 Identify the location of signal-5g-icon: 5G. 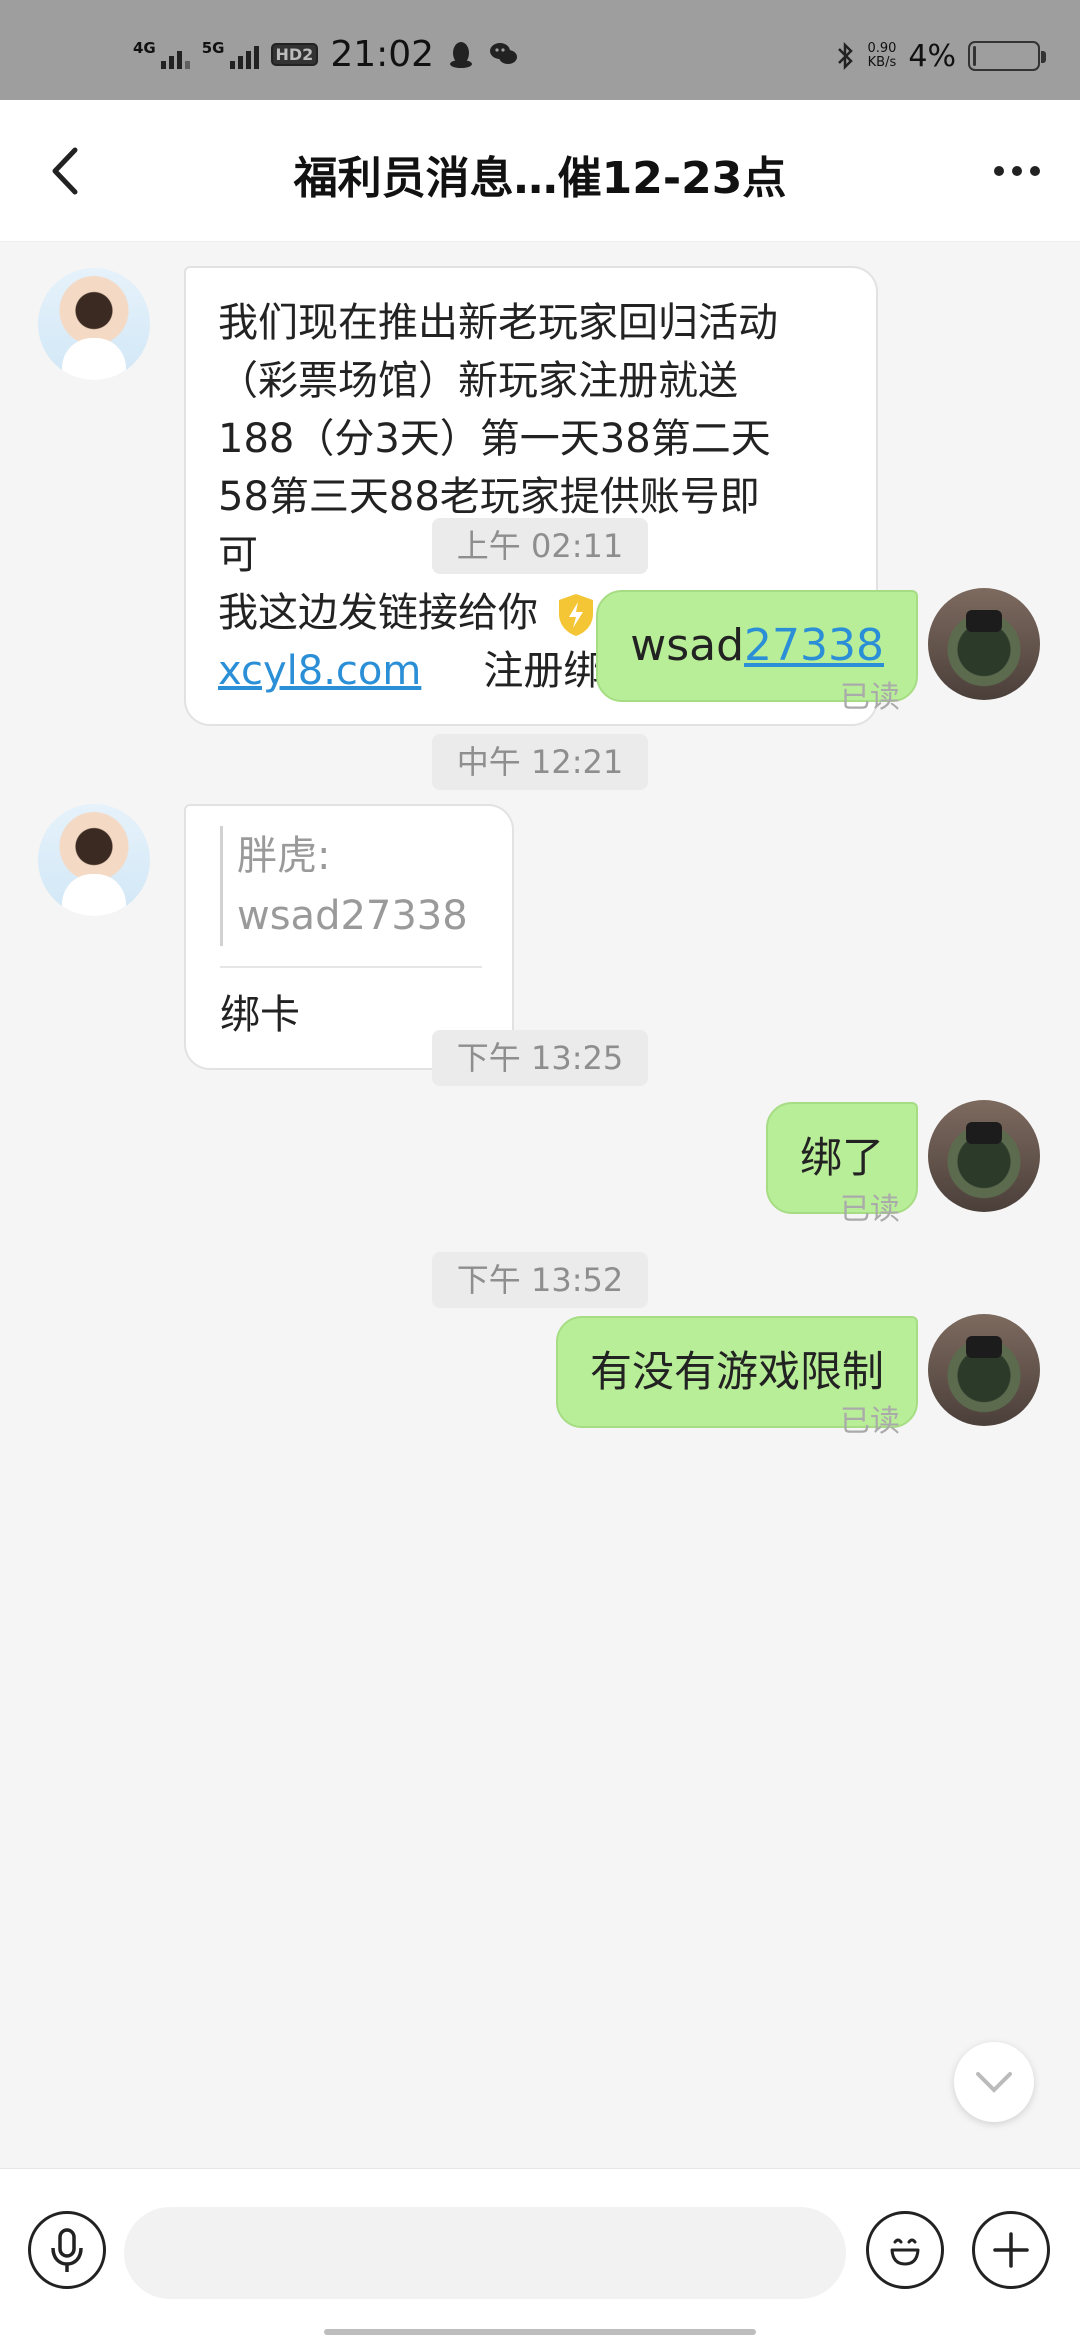
(230, 54).